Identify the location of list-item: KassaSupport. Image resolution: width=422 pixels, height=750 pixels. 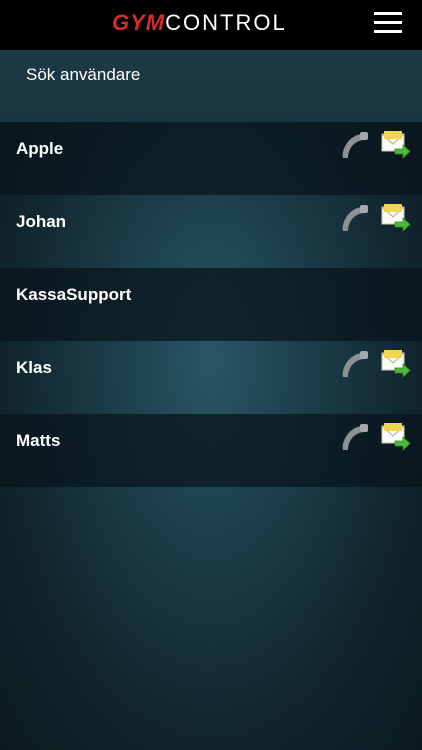
(211, 304).